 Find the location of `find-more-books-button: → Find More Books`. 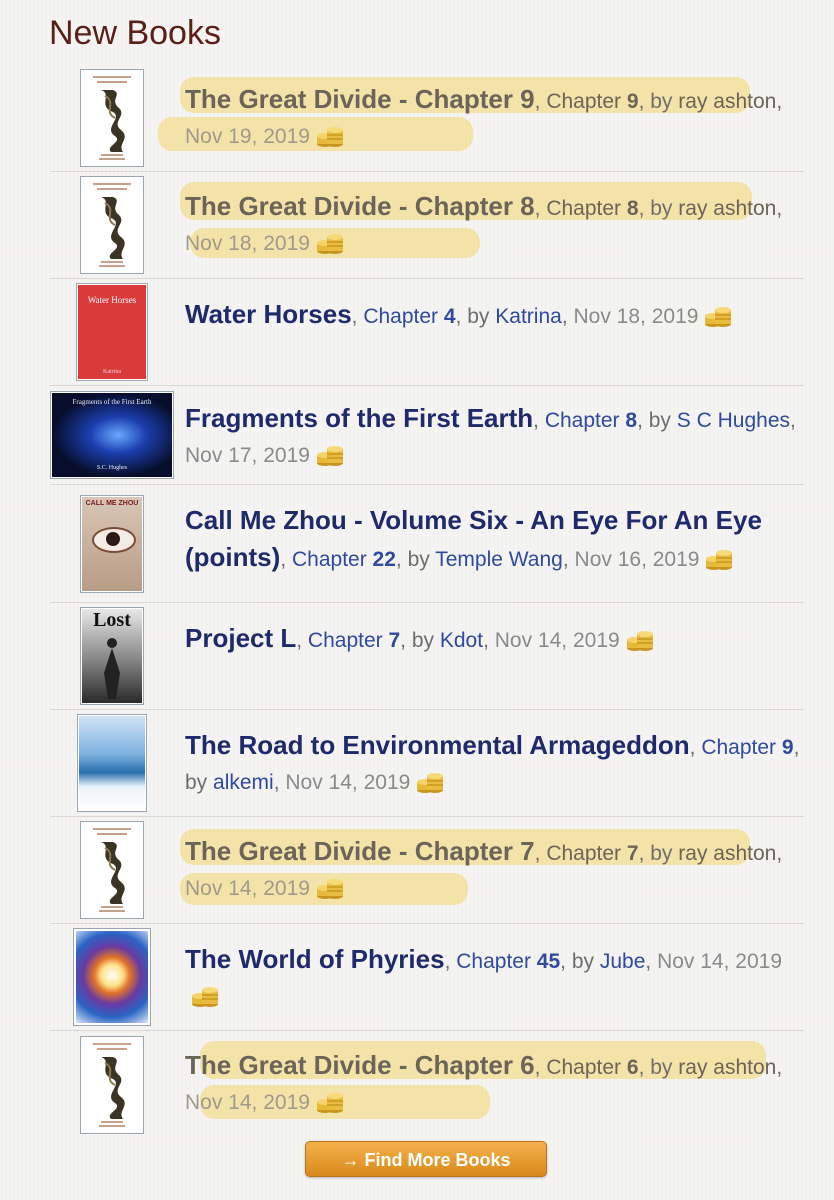

find-more-books-button: → Find More Books is located at coordinates (426, 1159).